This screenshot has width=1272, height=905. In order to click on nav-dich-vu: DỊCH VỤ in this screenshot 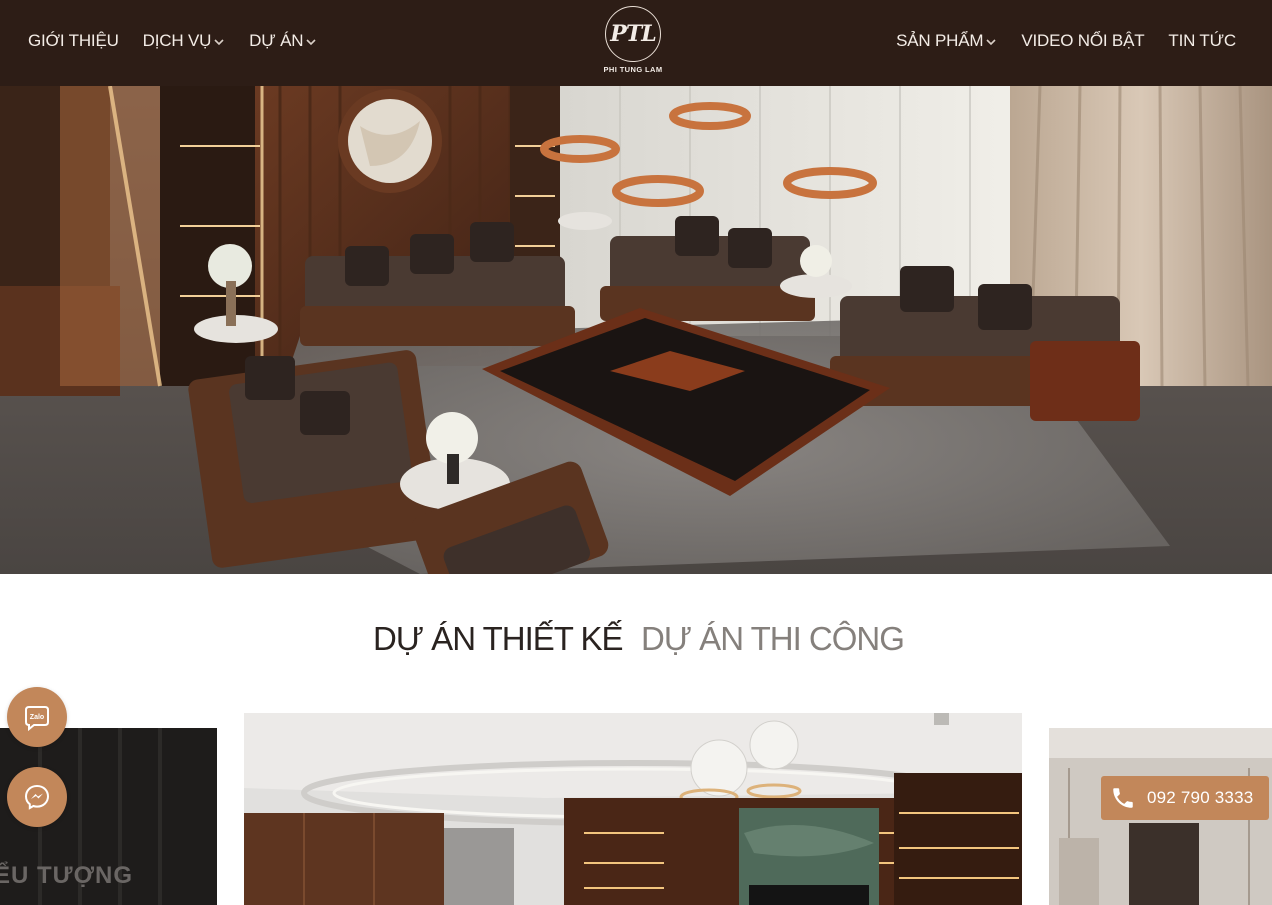, I will do `click(184, 41)`.